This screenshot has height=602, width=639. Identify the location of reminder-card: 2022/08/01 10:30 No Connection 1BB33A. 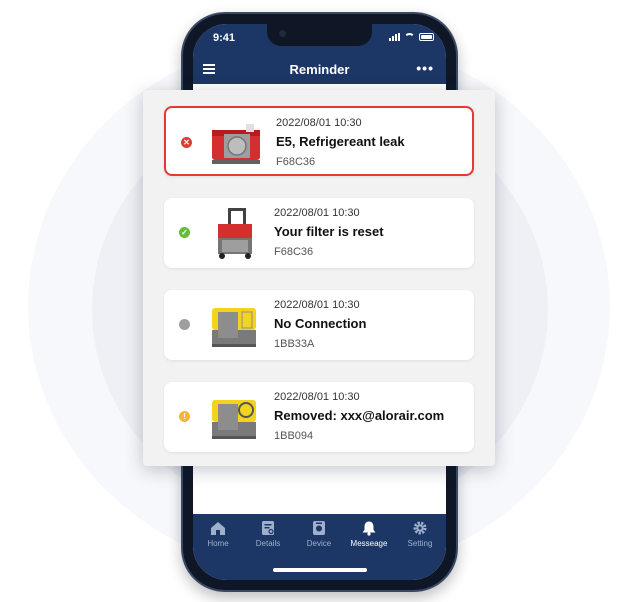
(319, 325).